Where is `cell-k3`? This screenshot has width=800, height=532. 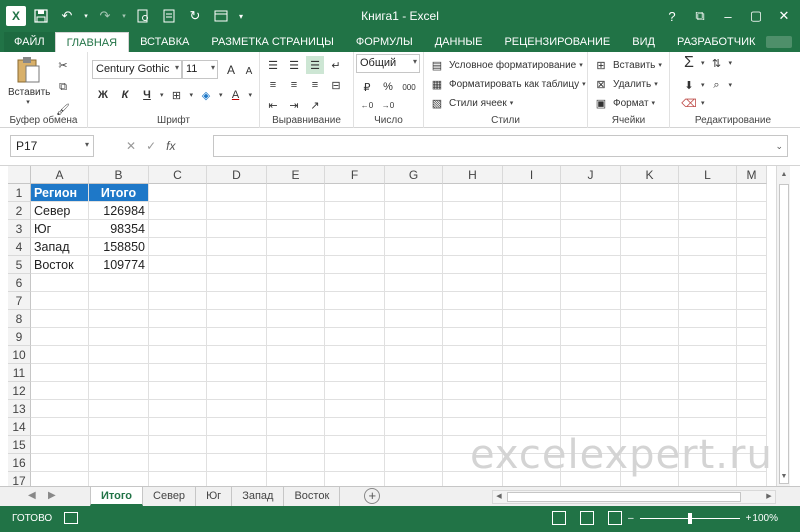 cell-k3 is located at coordinates (650, 229).